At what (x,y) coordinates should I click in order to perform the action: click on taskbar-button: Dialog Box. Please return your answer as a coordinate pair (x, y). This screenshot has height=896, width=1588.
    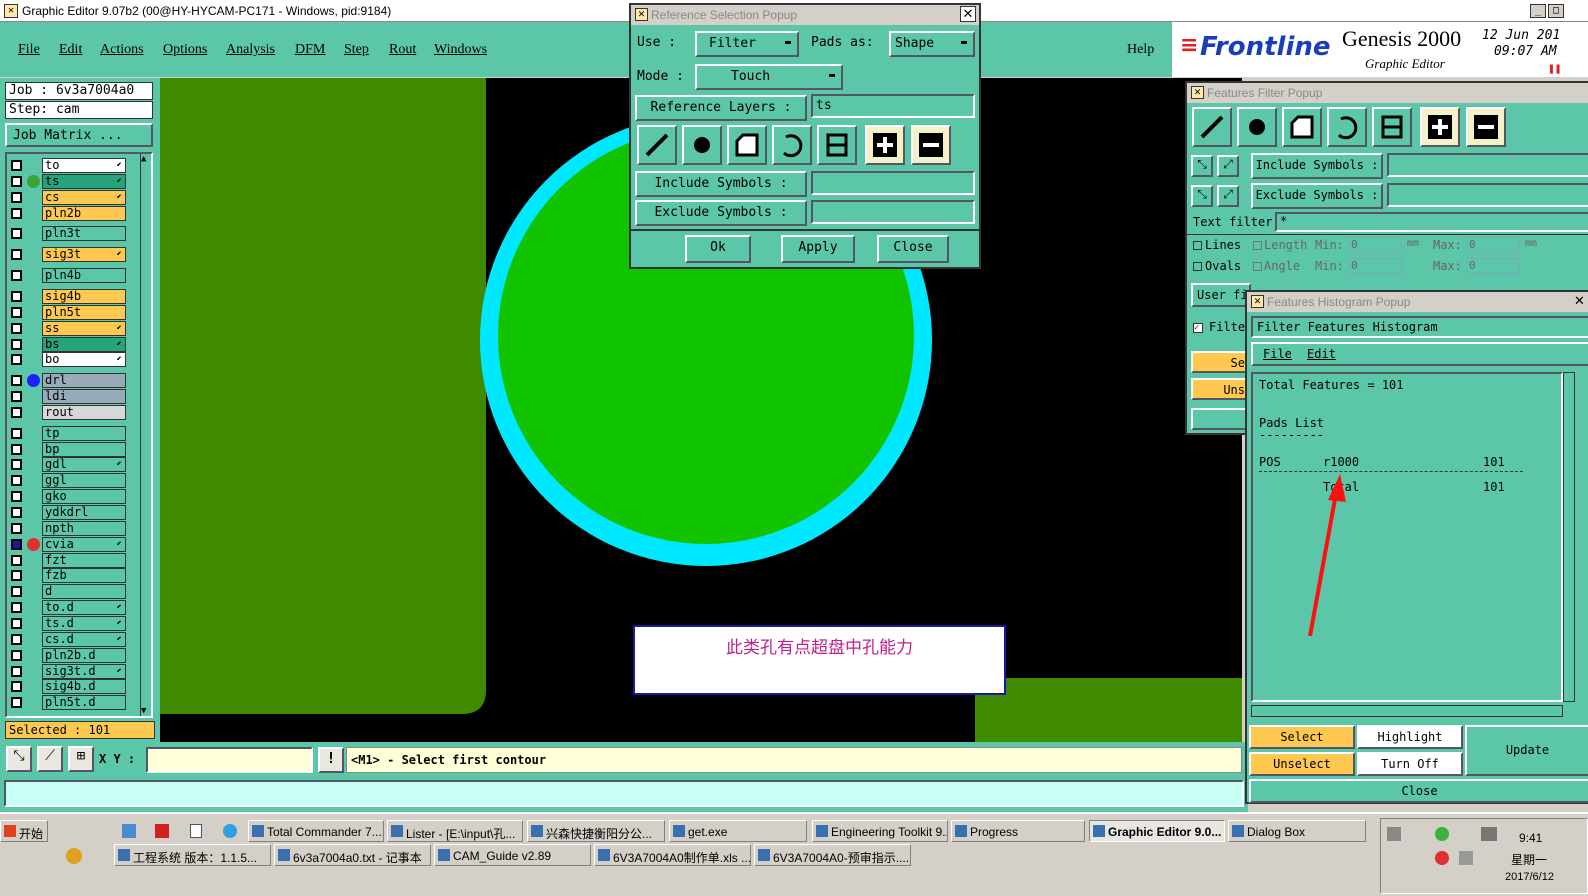
    Looking at the image, I should click on (1297, 831).